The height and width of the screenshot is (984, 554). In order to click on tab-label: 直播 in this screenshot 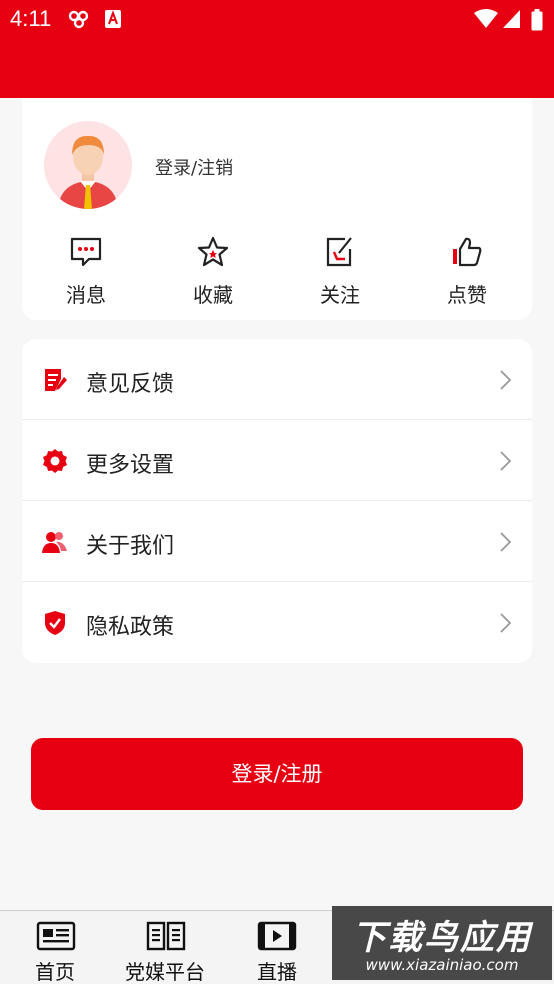, I will do `click(277, 972)`.